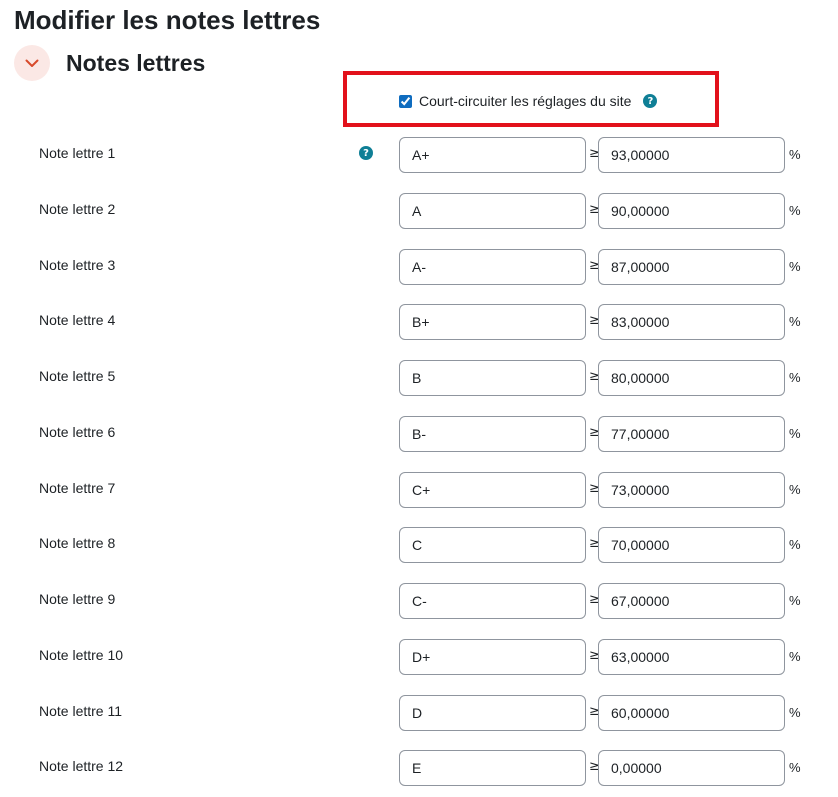 This screenshot has height=797, width=838. I want to click on grade-row: Note lettre 6≥%, so click(419, 434).